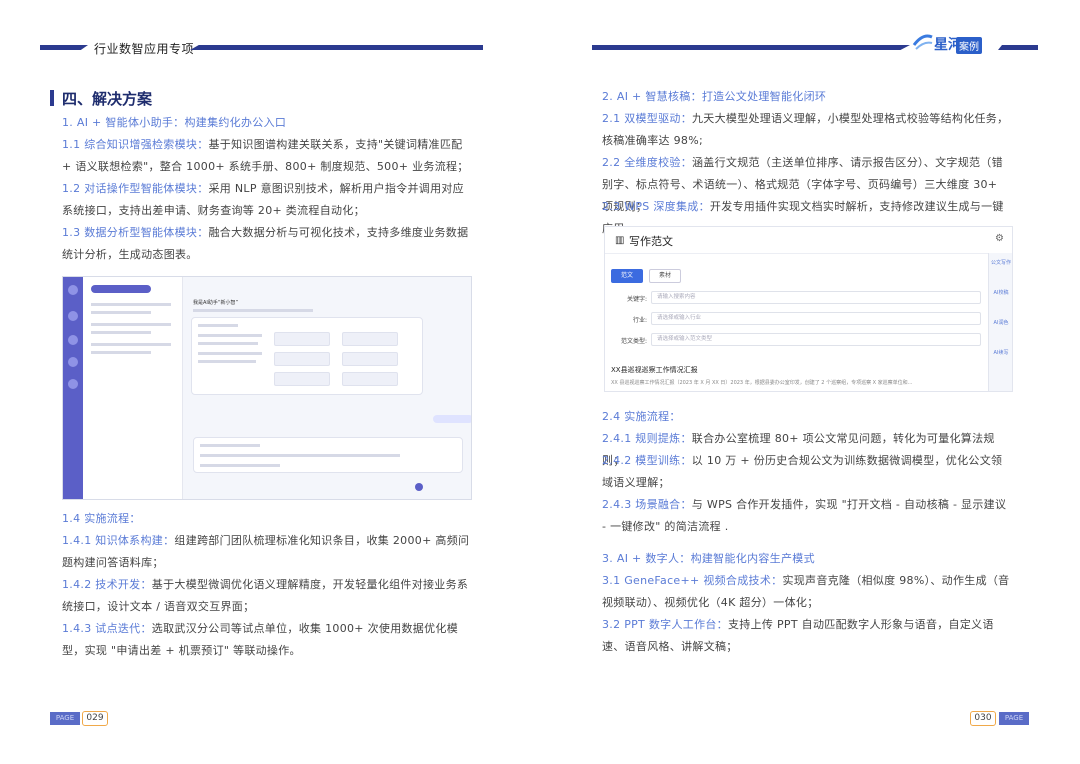  I want to click on keyword-field: 请输入搜索内容, so click(816, 297).